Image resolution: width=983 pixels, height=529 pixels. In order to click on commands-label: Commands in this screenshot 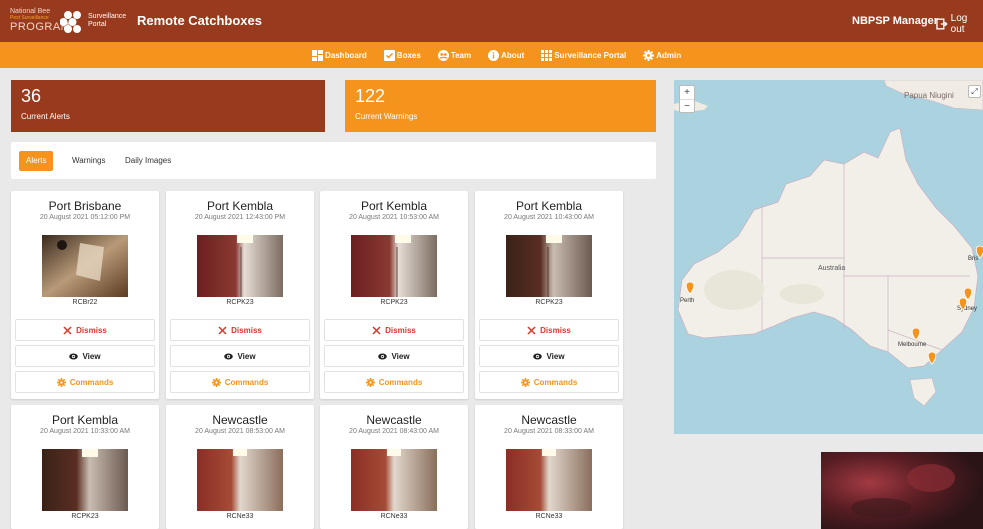, I will do `click(246, 382)`.